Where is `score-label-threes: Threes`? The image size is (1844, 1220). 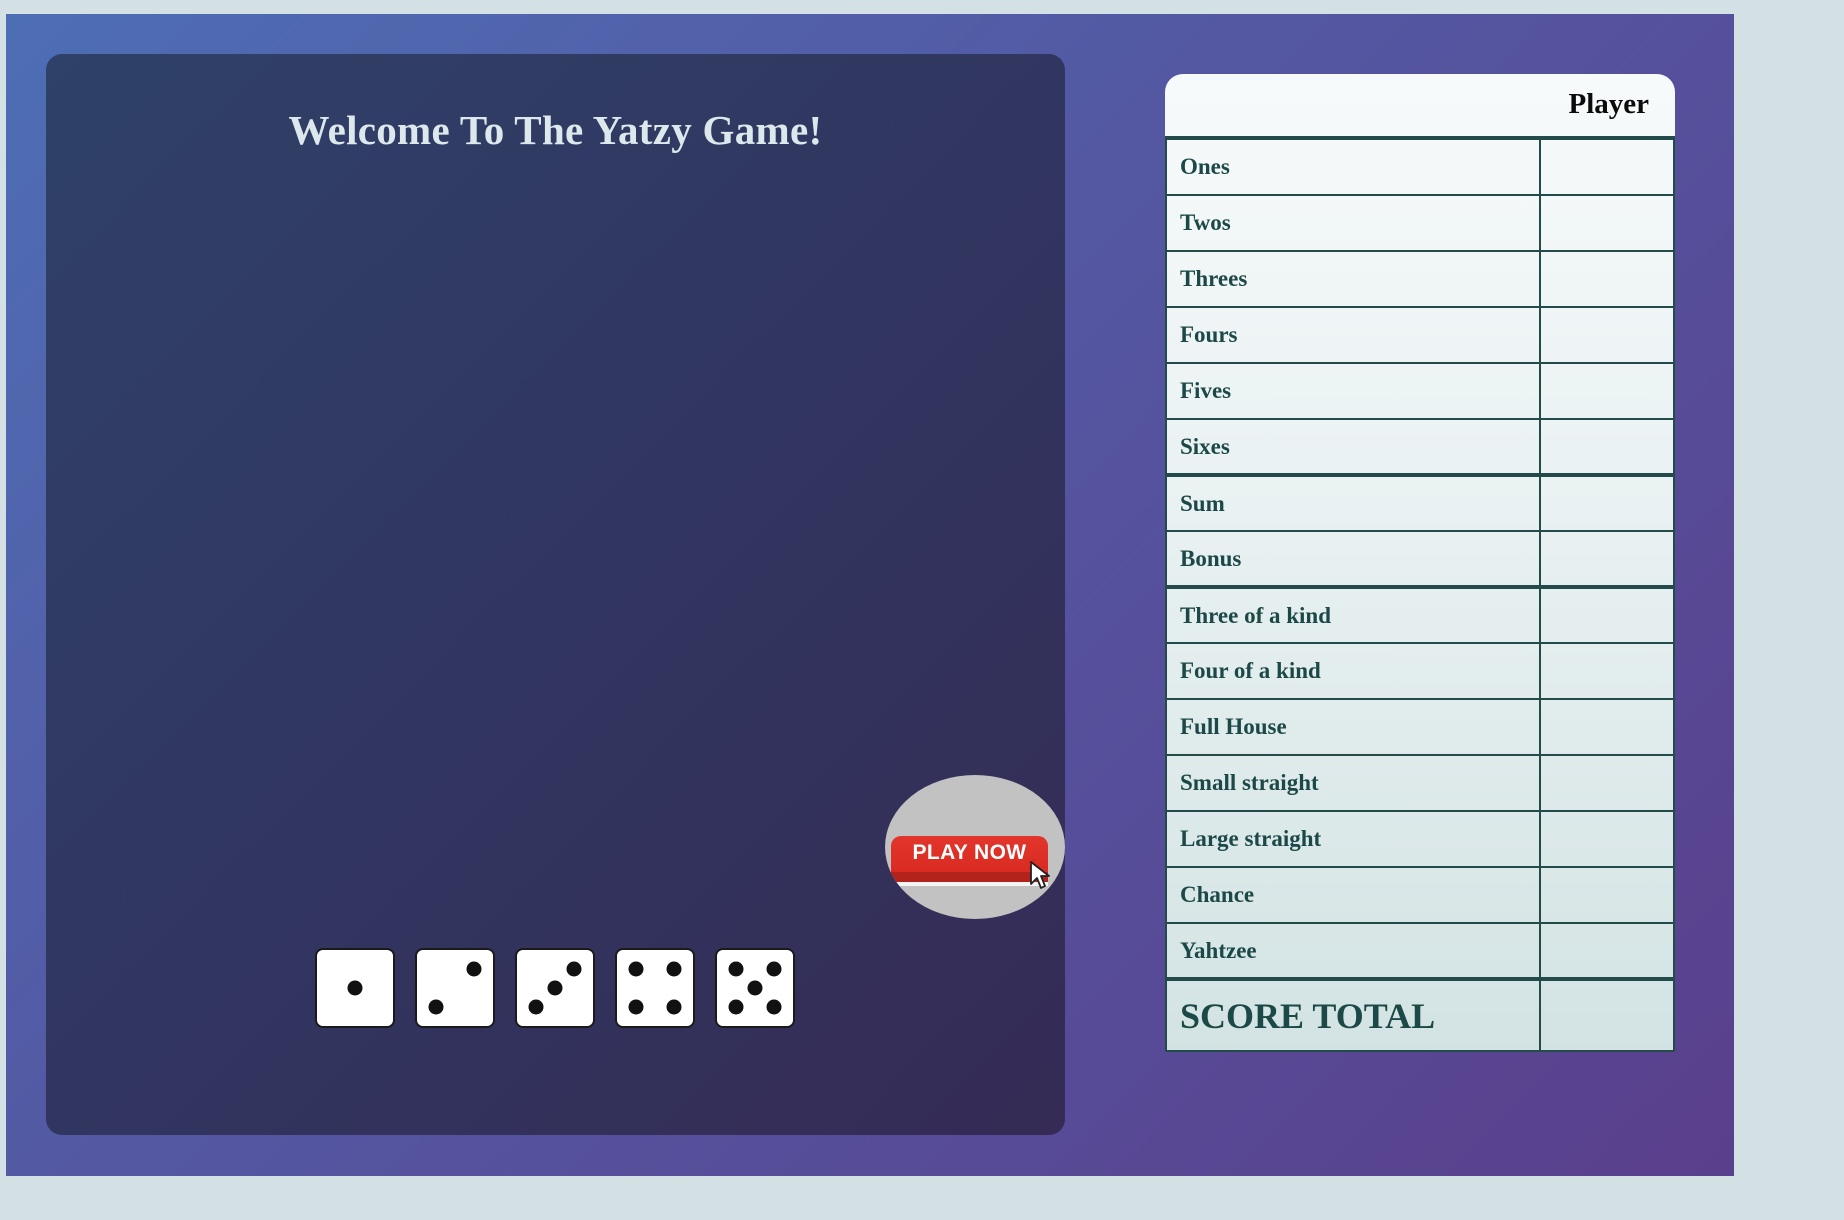 score-label-threes: Threes is located at coordinates (1353, 279).